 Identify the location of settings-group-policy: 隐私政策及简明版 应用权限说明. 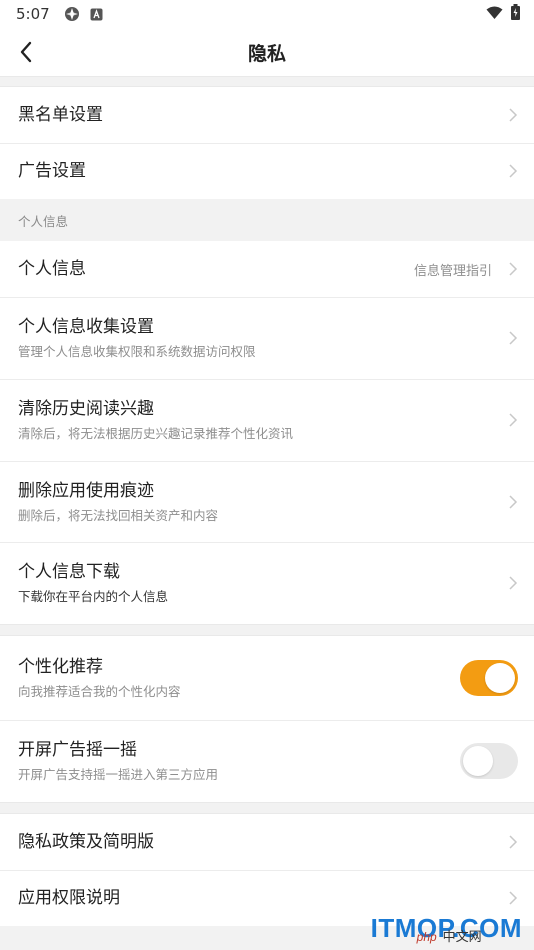
(267, 870).